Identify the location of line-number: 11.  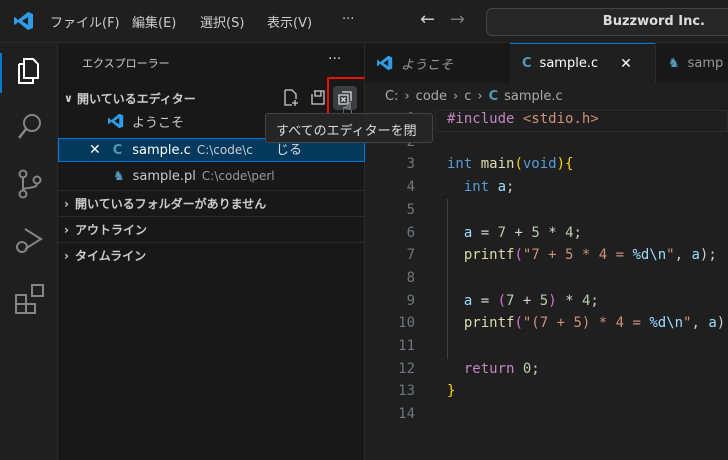
(406, 346).